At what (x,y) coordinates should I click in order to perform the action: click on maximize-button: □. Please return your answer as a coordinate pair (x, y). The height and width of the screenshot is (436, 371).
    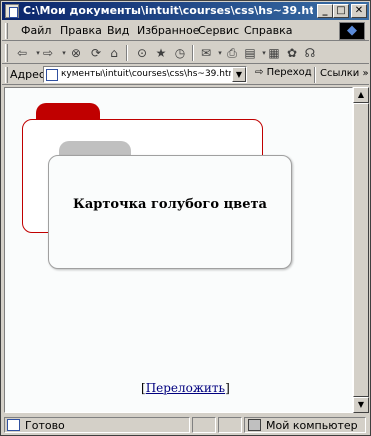
    Looking at the image, I should click on (341, 11).